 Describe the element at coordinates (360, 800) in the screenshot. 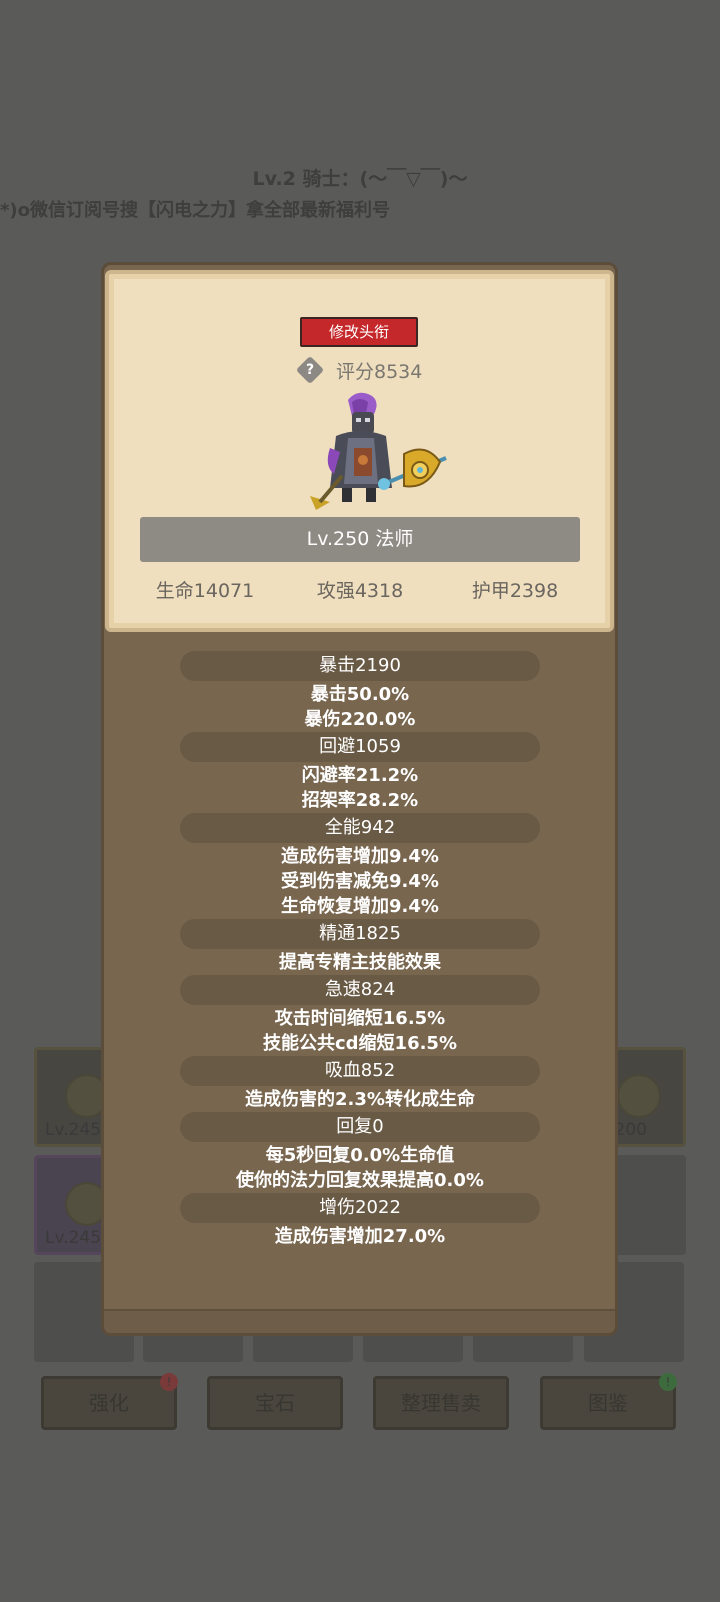

I see `stat-line: 招架率28.2%` at that location.